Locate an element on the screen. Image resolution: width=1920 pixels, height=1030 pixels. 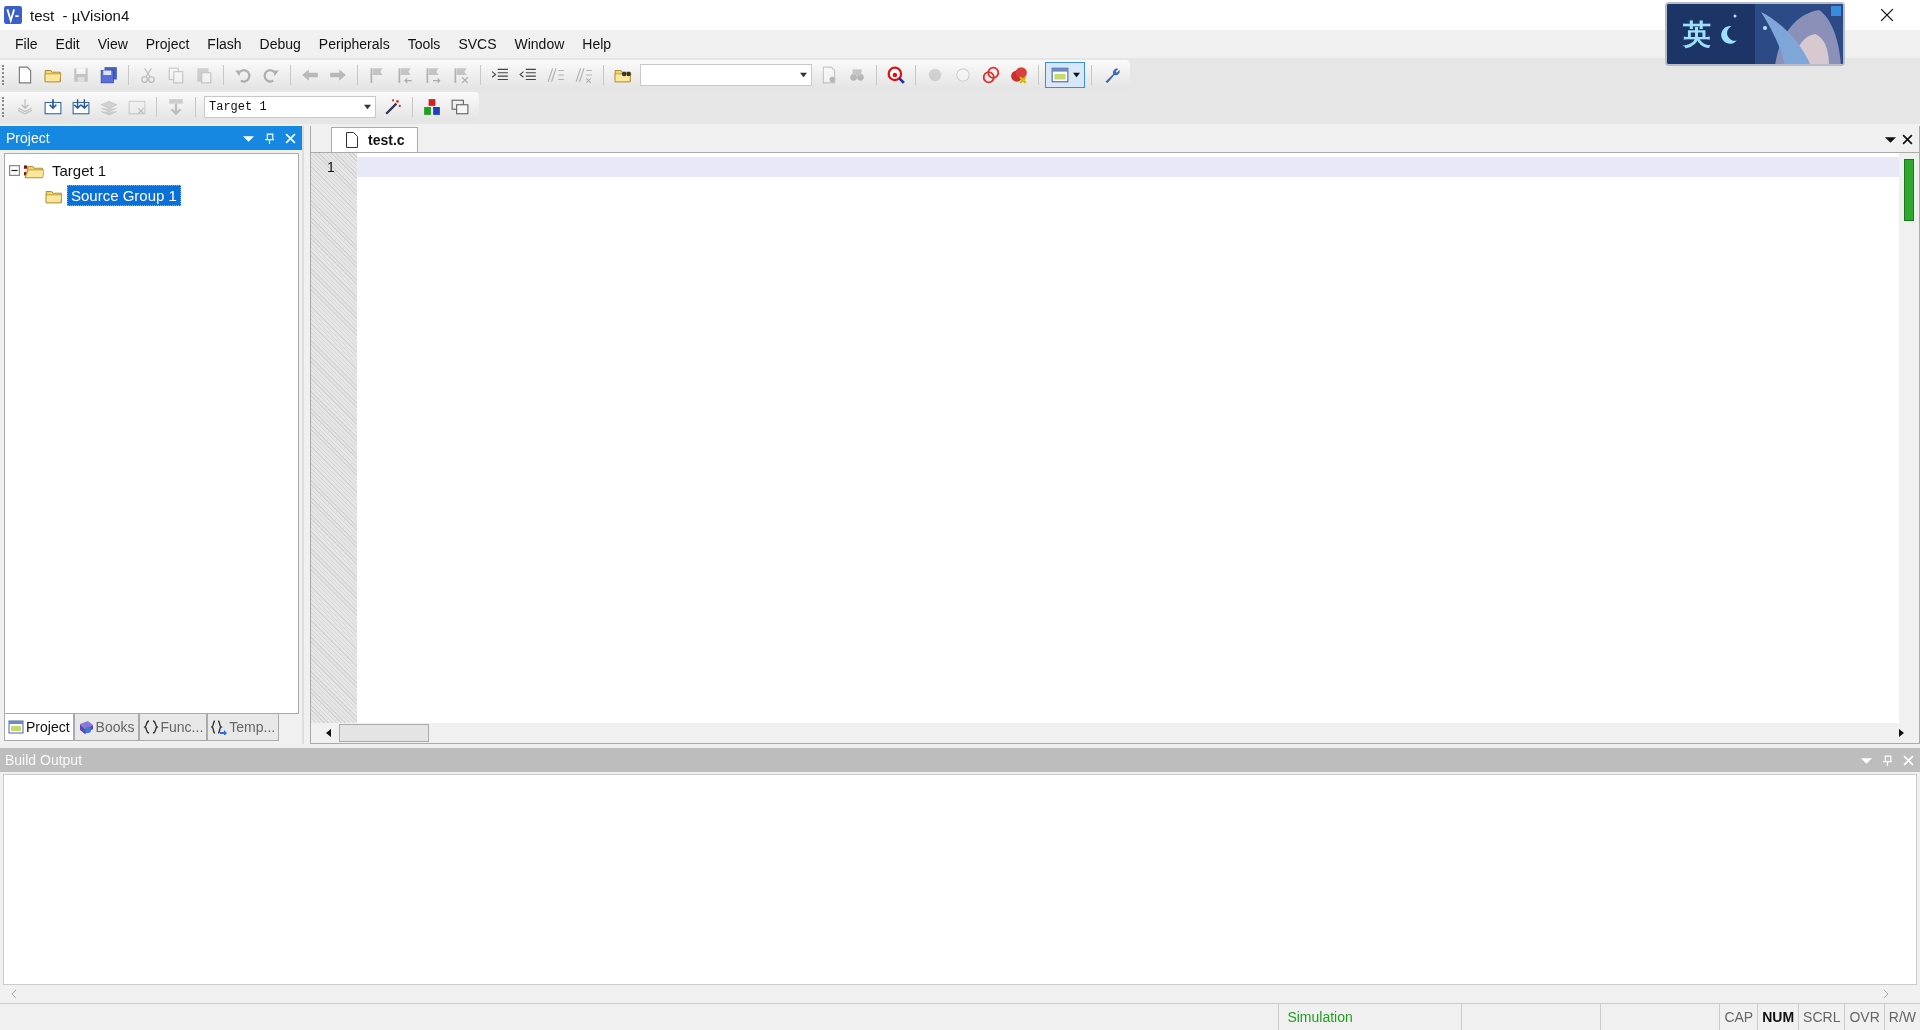
app-icon is located at coordinates (13, 15).